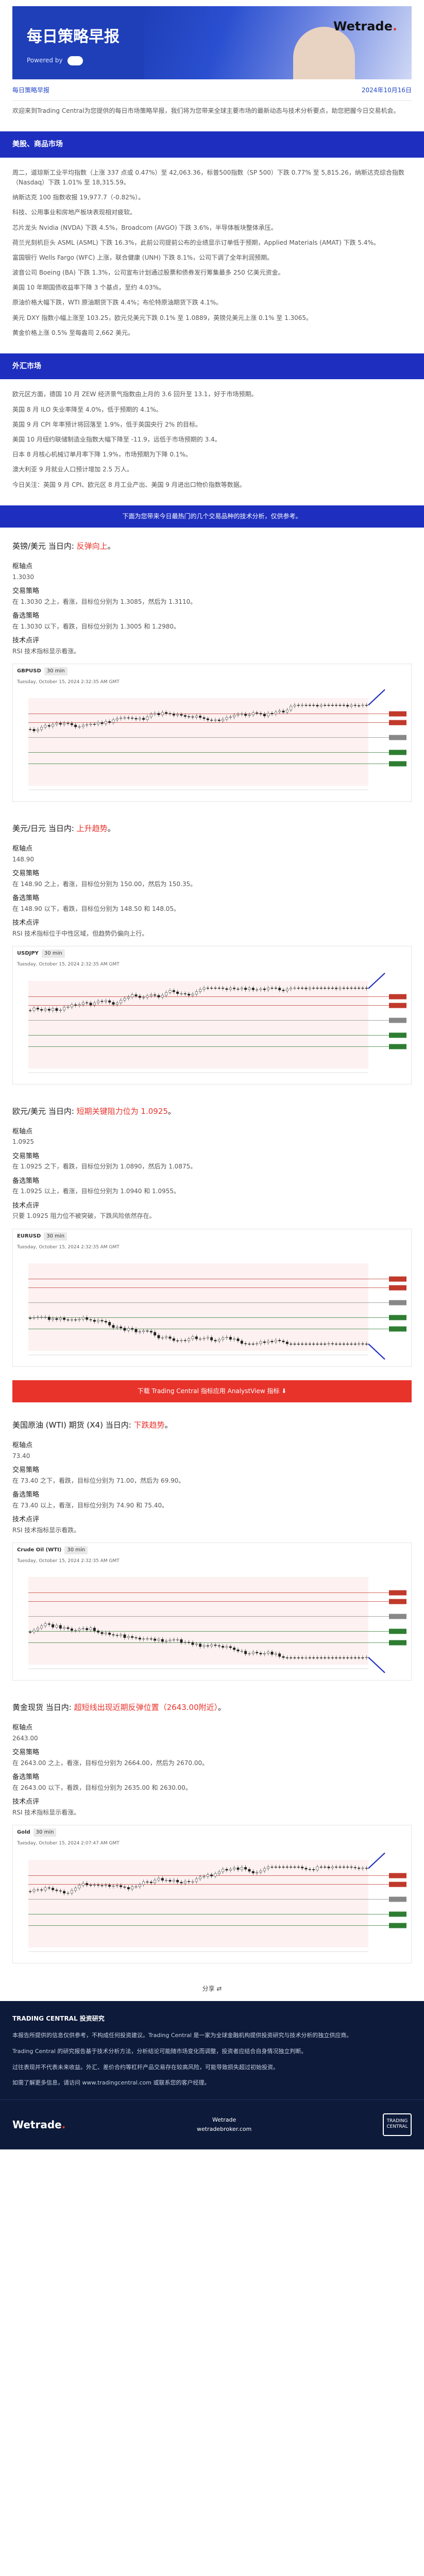  I want to click on footer-logo: Wetrade., so click(38, 2124).